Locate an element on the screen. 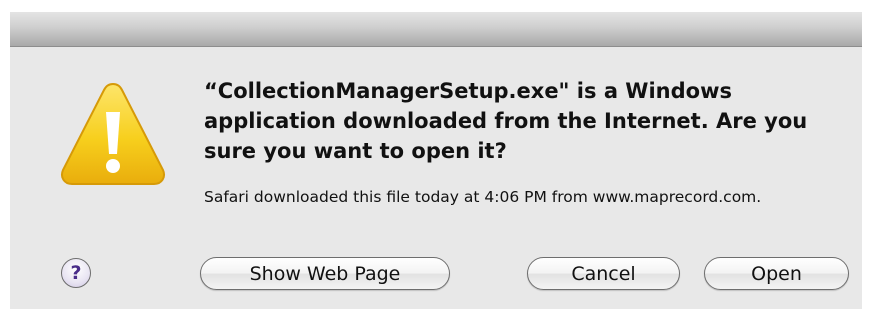  help-button: ? is located at coordinates (76, 273).